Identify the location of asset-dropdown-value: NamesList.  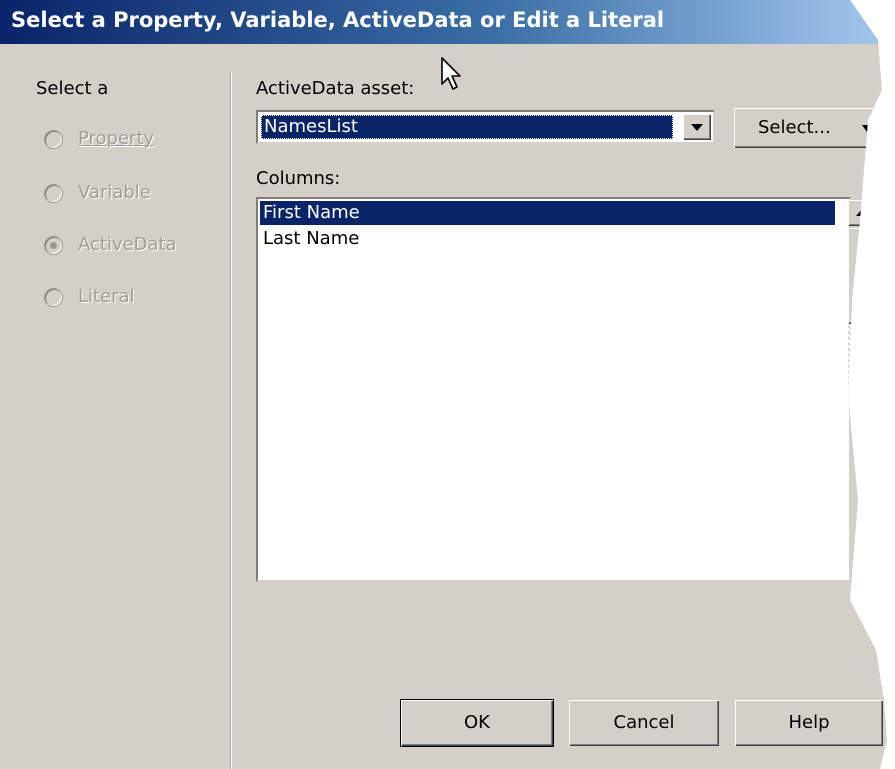
(467, 127).